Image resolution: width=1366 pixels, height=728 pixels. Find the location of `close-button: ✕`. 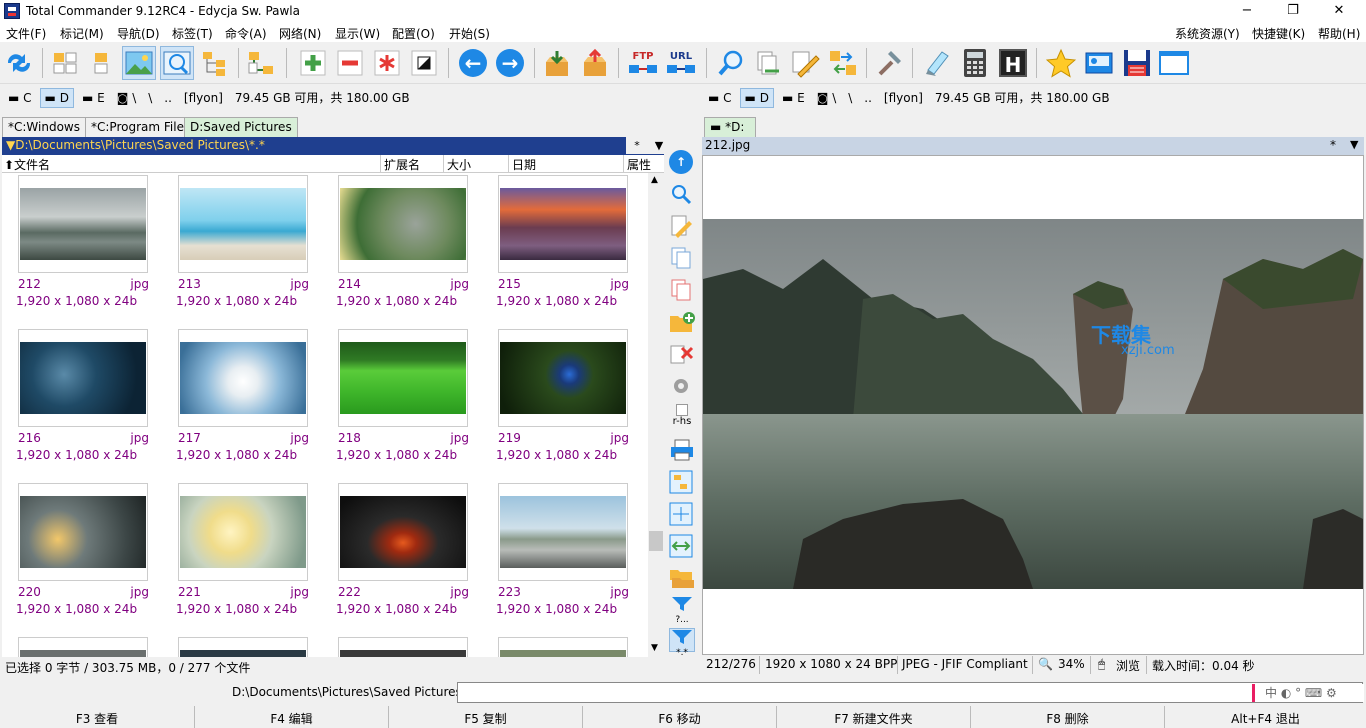

close-button: ✕ is located at coordinates (1339, 11).